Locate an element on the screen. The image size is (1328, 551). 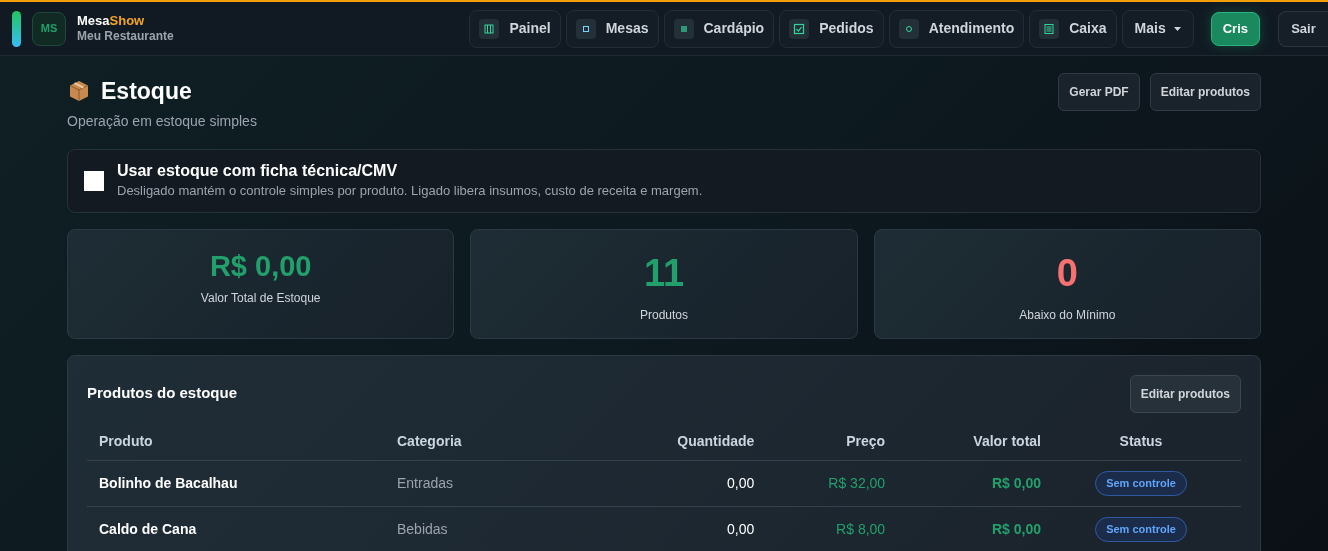
nav-button: Pedidos is located at coordinates (831, 28).